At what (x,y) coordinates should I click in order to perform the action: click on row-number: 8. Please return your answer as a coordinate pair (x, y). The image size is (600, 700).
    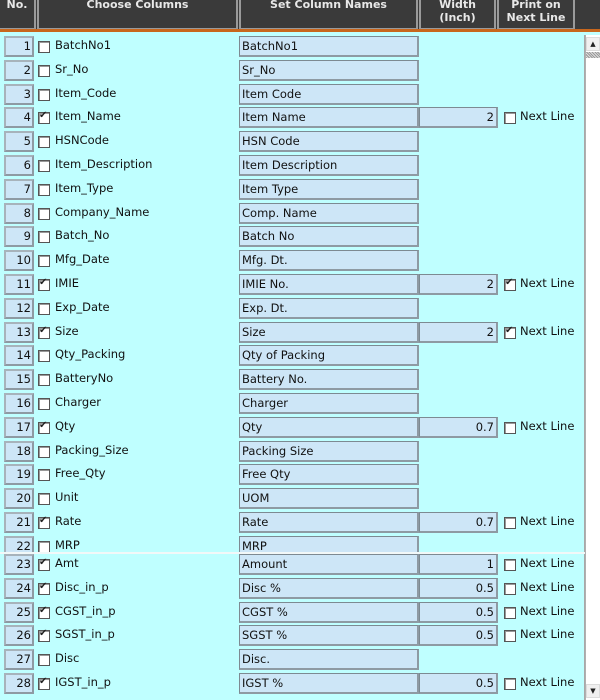
    Looking at the image, I should click on (19, 213).